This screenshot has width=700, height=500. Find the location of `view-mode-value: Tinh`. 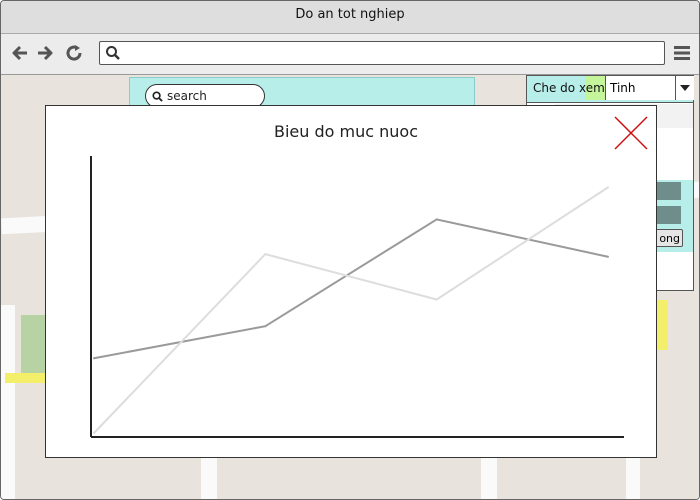

view-mode-value: Tinh is located at coordinates (623, 88).